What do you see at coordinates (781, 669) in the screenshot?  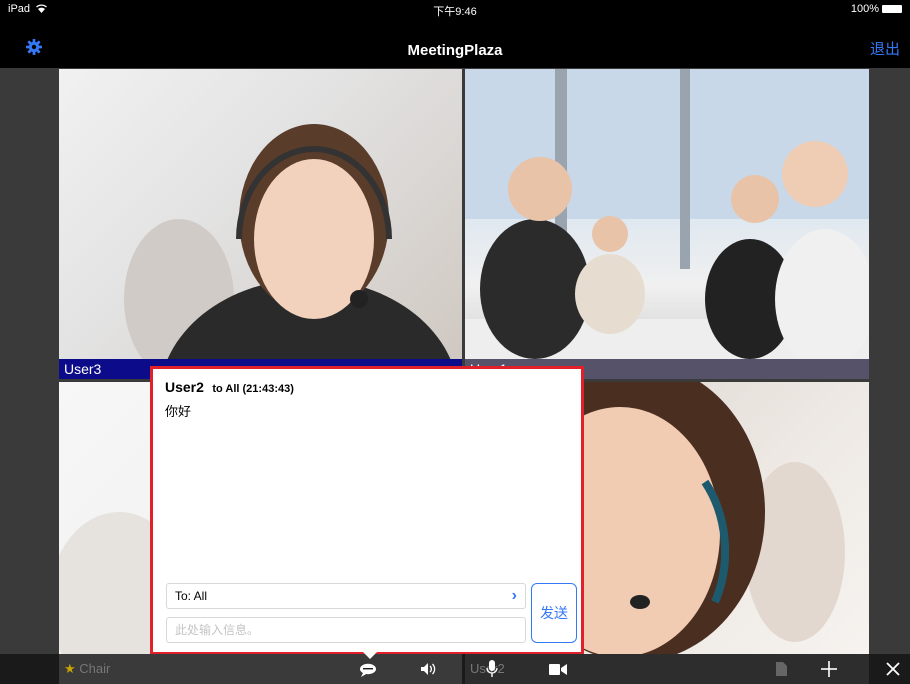 I see `document-icon` at bounding box center [781, 669].